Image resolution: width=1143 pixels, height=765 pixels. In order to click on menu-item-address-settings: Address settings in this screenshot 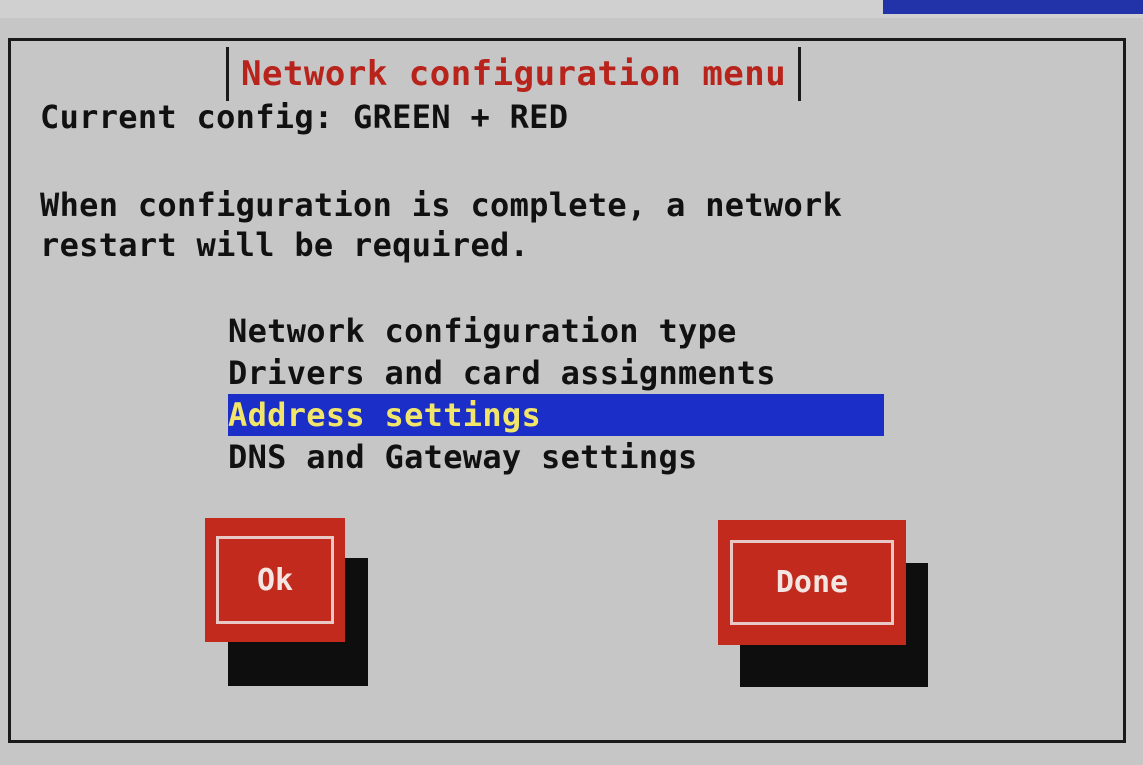, I will do `click(556, 415)`.